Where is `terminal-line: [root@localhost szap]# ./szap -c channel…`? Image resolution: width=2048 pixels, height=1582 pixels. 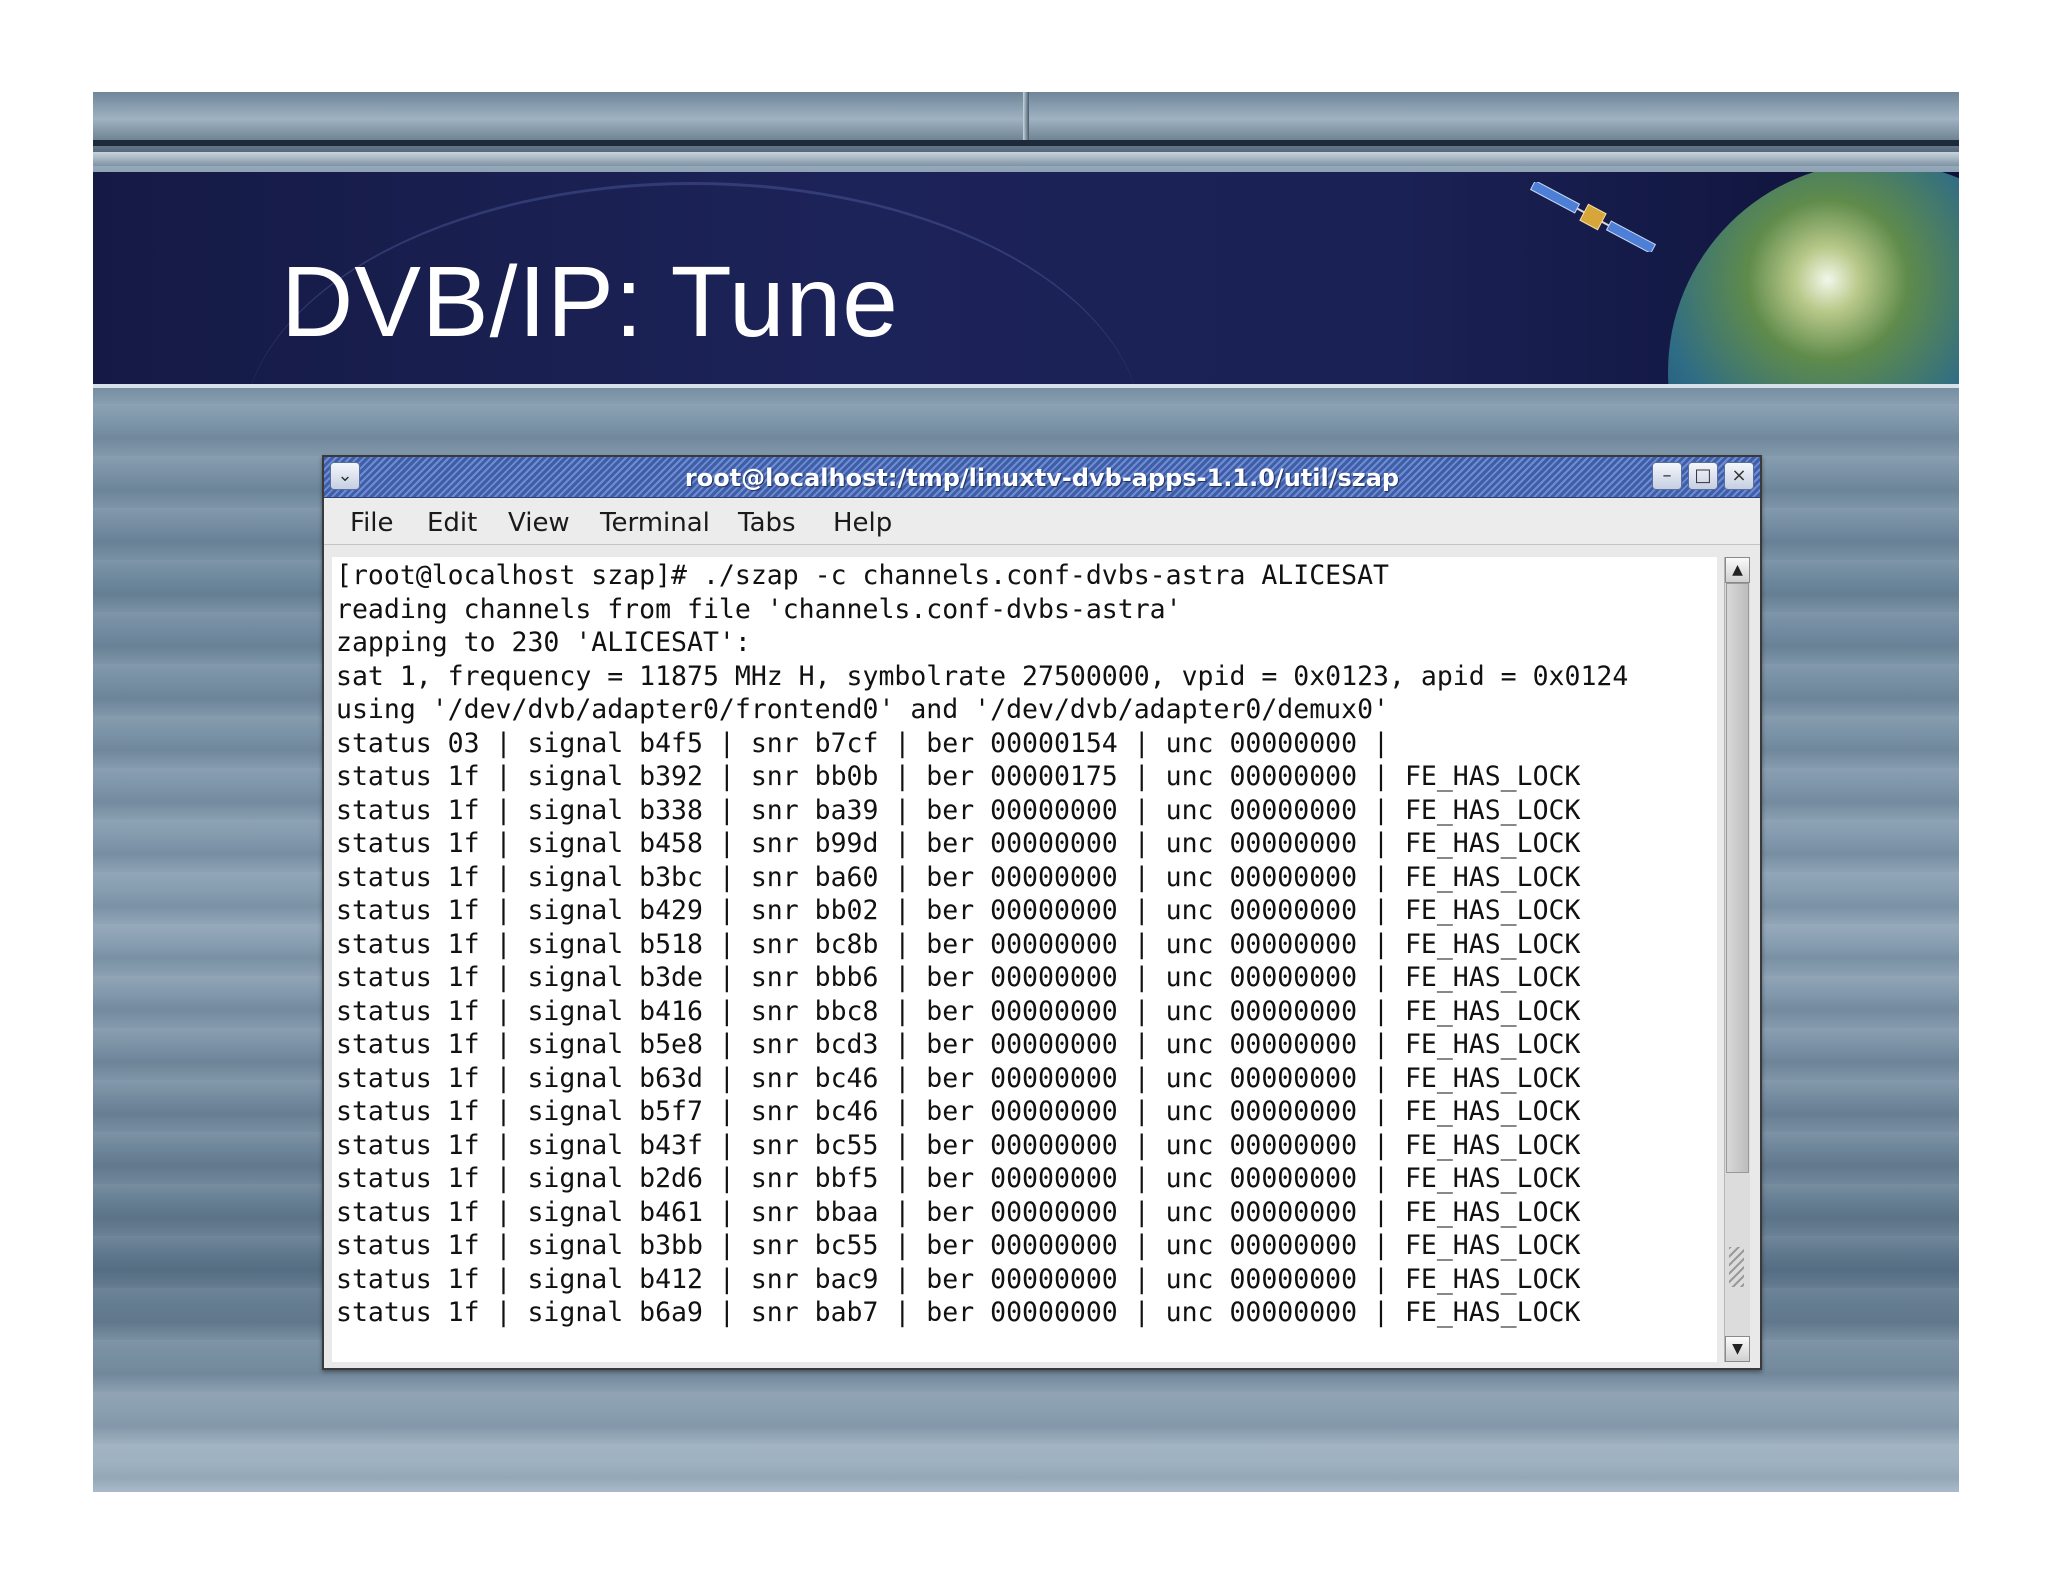 terminal-line: [root@localhost szap]# ./szap -c channel… is located at coordinates (862, 575).